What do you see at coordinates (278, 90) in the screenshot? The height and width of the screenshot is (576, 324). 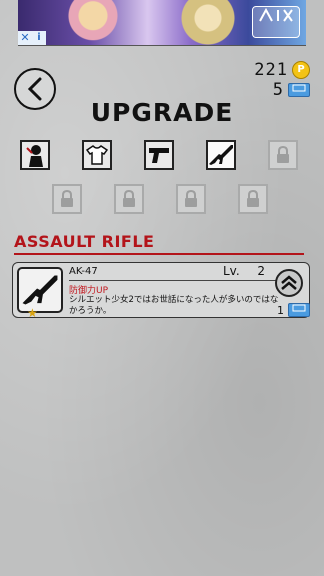 I see `ticket-amount: 5` at bounding box center [278, 90].